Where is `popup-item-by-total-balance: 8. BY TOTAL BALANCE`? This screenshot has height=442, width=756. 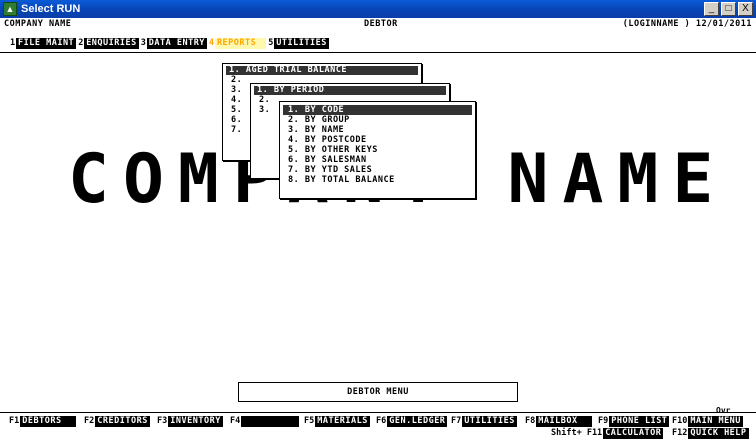
popup-item-by-total-balance: 8. BY TOTAL BALANCE is located at coordinates (377, 180).